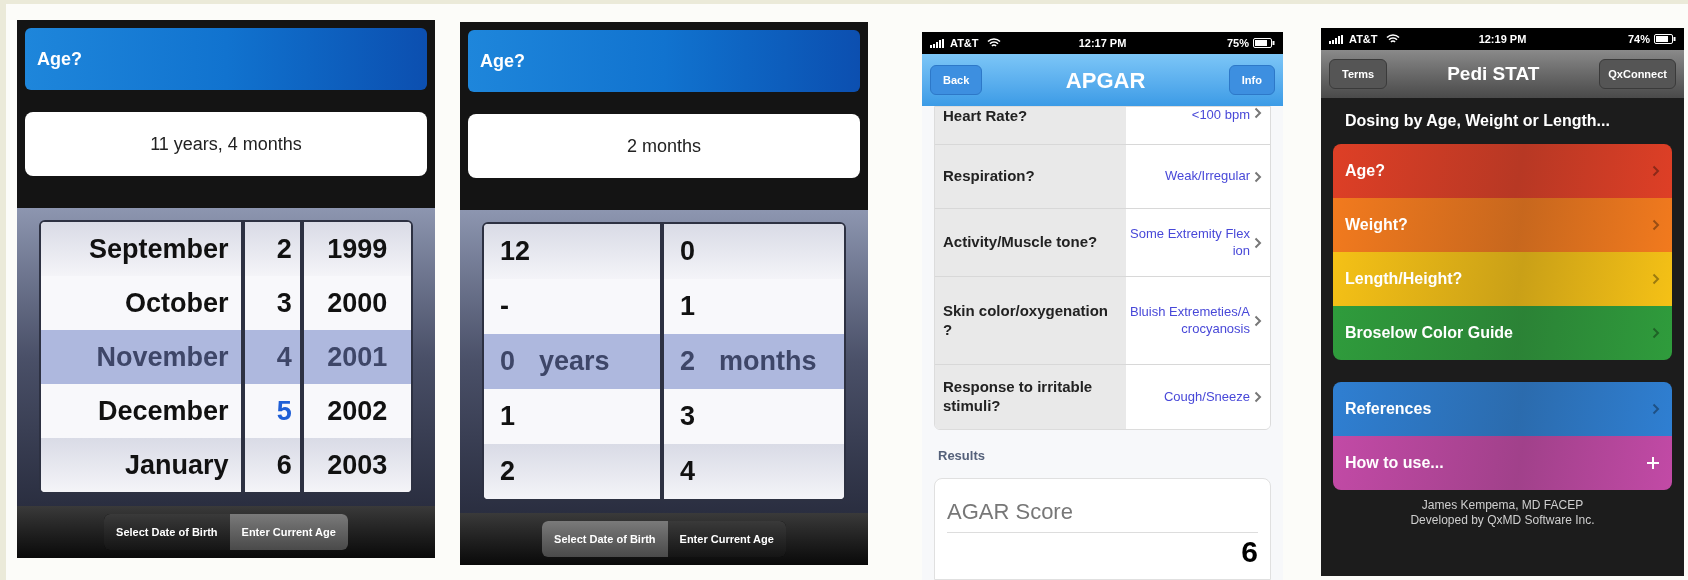 The width and height of the screenshot is (1688, 580). Describe the element at coordinates (1637, 74) in the screenshot. I see `qxconnect-button: QxConnect` at that location.